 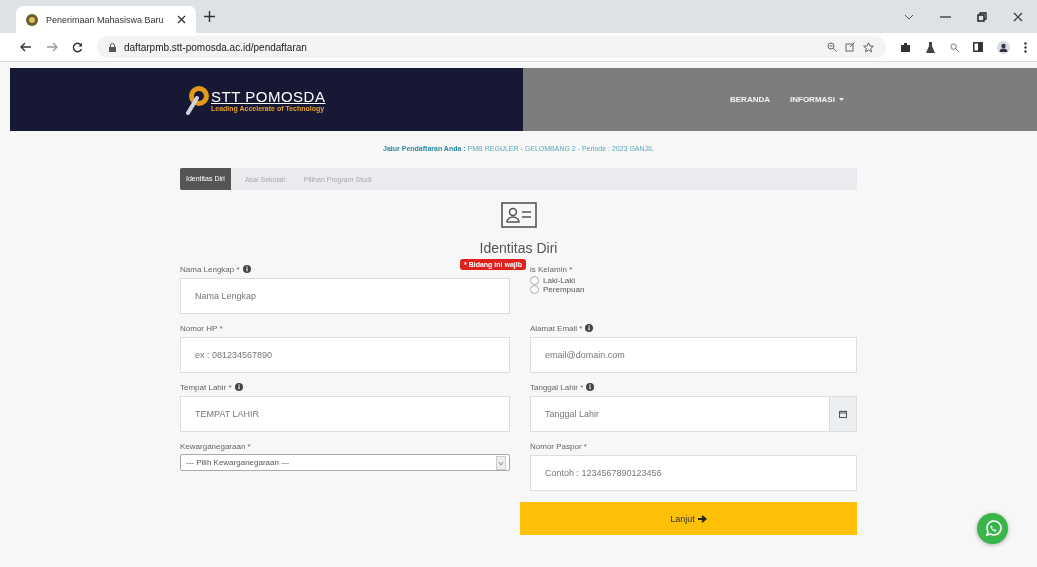 I want to click on field-label: Nama Lengkap *, so click(x=210, y=269).